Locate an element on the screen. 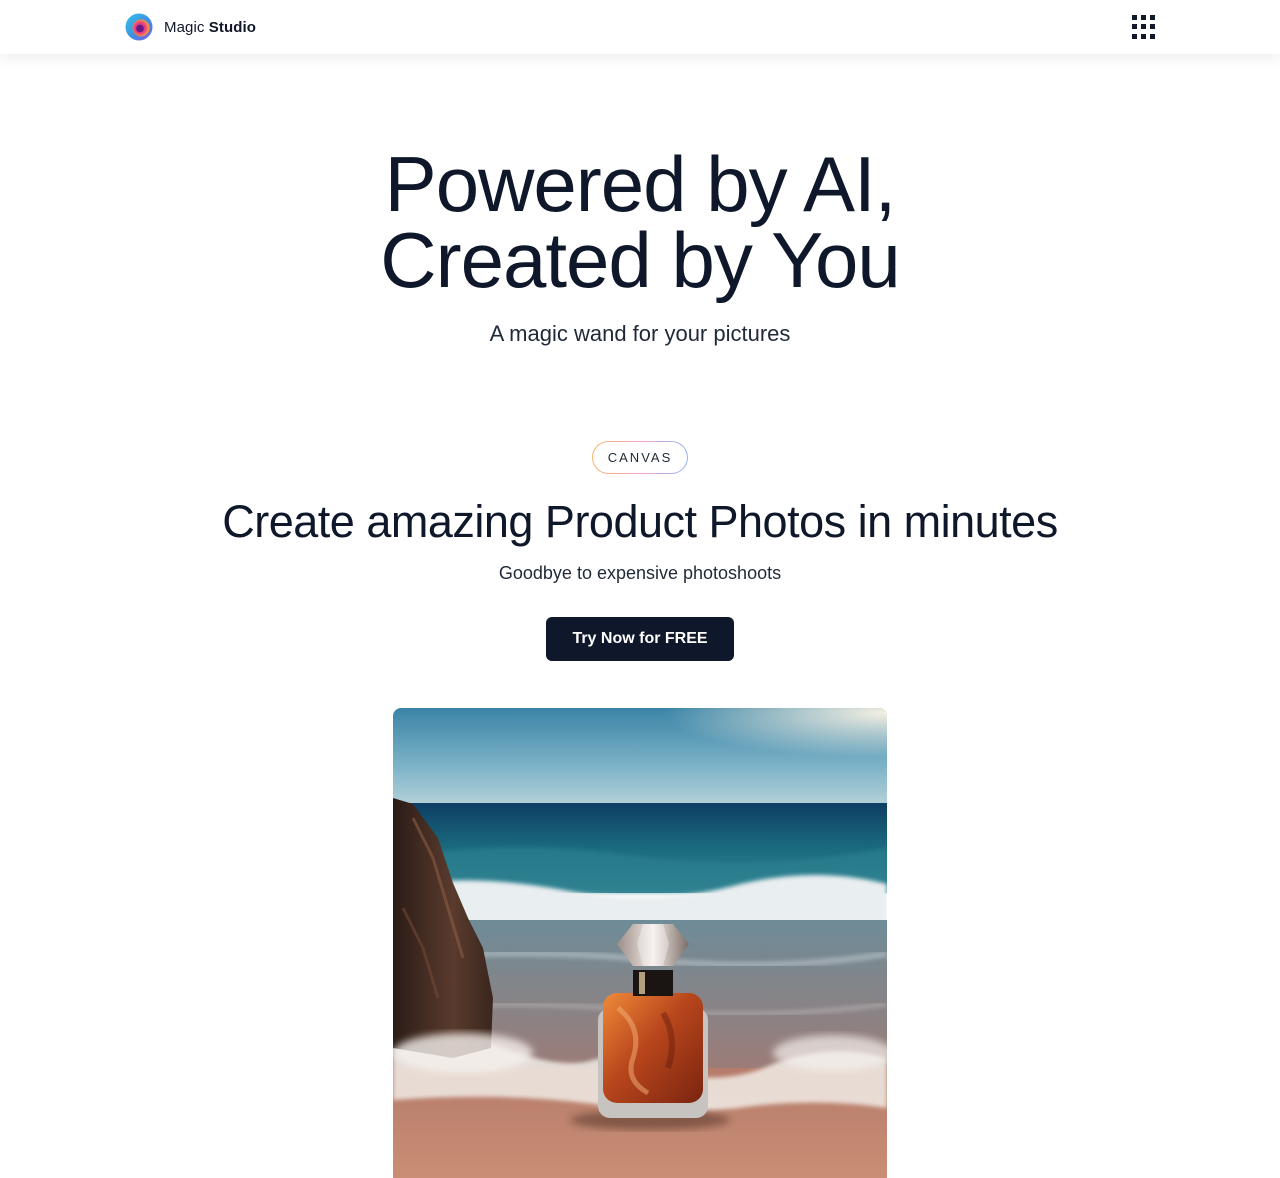  hero-title-line-1: Powered by AI, is located at coordinates (640, 184).